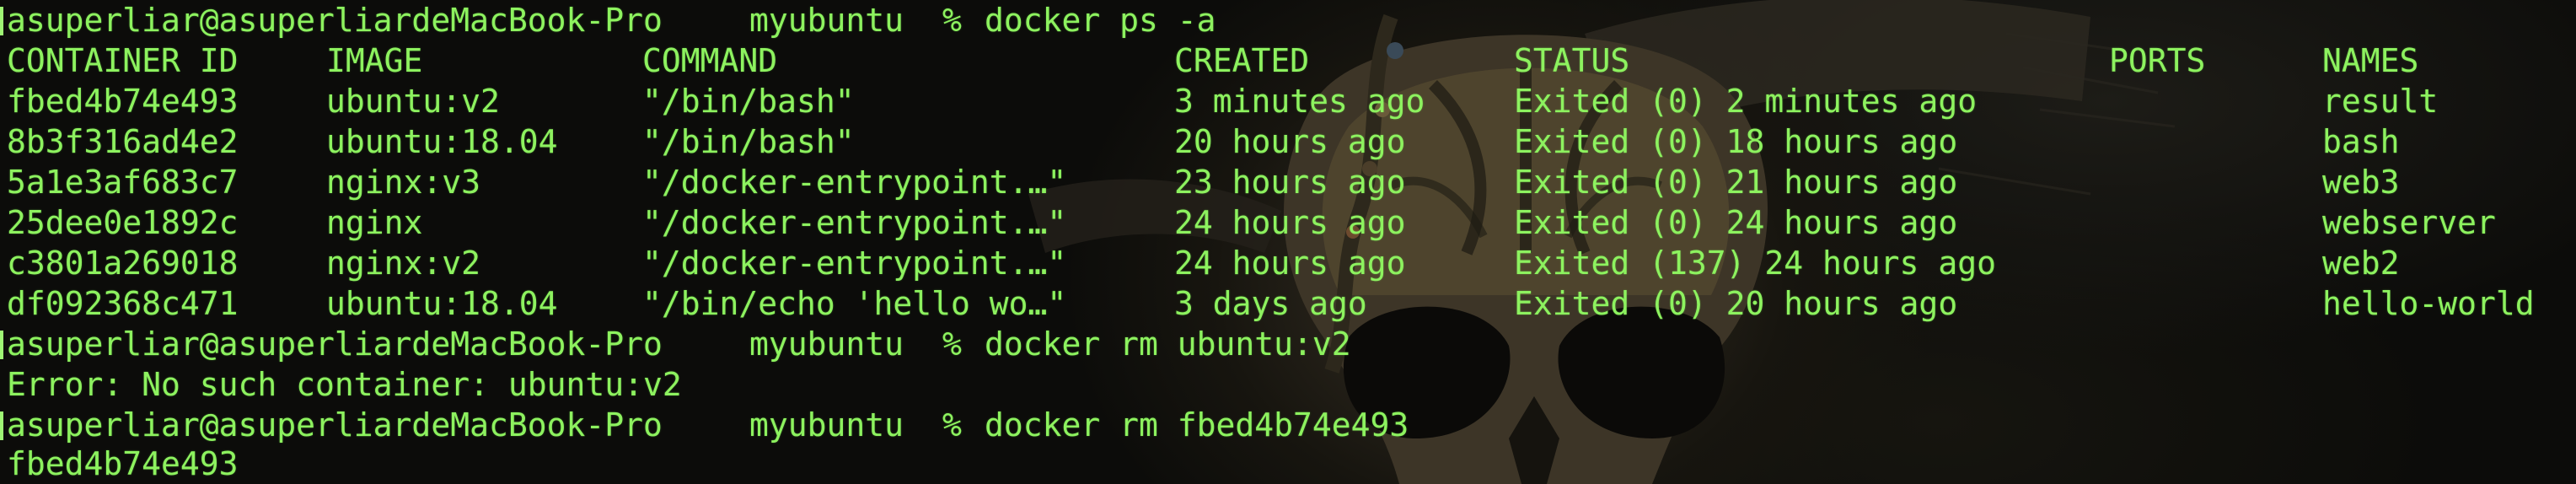 The image size is (2576, 484). What do you see at coordinates (2361, 141) in the screenshot?
I see `cell-names: bash` at bounding box center [2361, 141].